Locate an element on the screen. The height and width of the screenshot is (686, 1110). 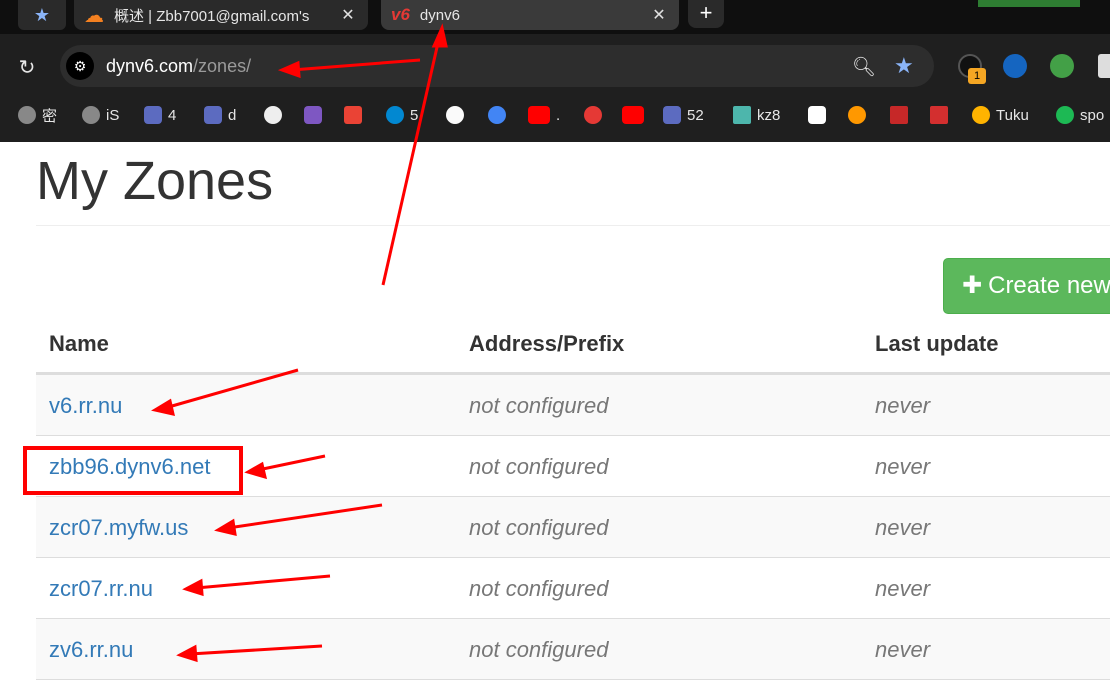
table-row: zbb96.dynv6.net not configured never is located at coordinates (573, 466).